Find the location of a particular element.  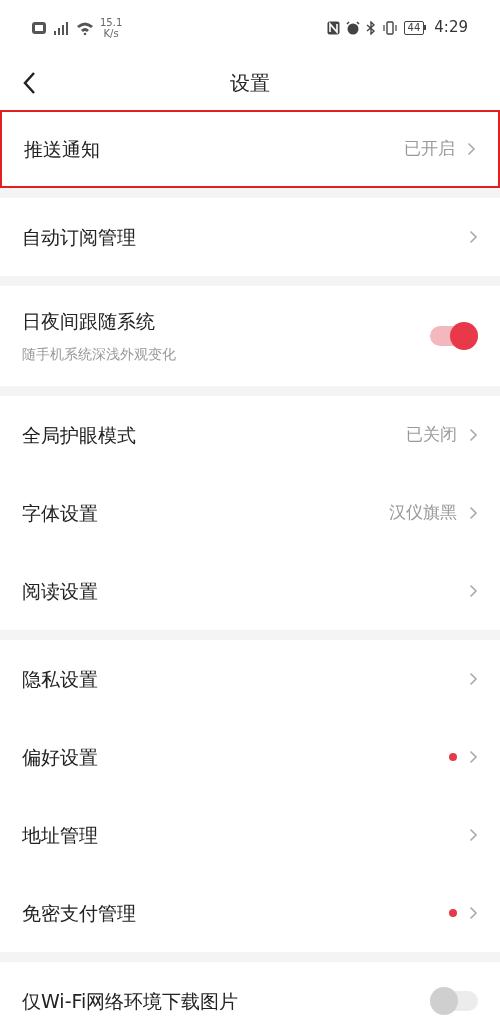

row-label: 字体设置 is located at coordinates (60, 513).